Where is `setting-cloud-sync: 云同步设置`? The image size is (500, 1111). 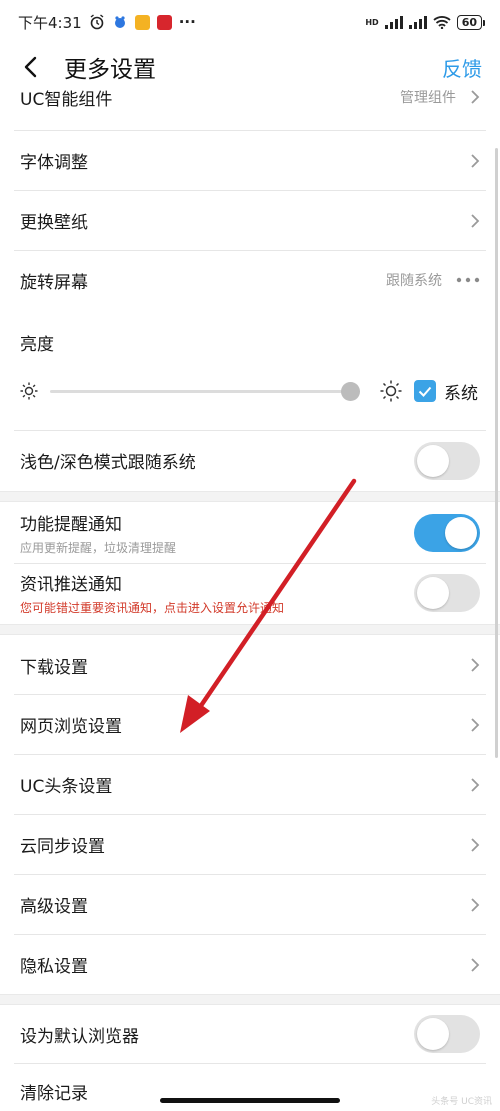
setting-cloud-sync: 云同步设置 is located at coordinates (250, 844).